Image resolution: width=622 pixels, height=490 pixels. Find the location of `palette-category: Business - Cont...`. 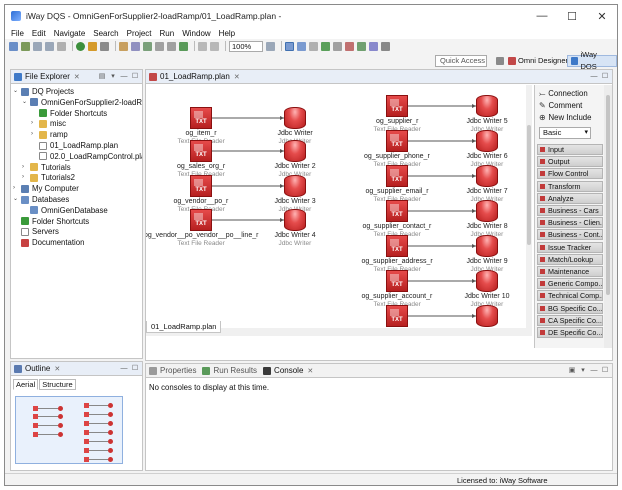

palette-category: Business - Cont... is located at coordinates (570, 235).